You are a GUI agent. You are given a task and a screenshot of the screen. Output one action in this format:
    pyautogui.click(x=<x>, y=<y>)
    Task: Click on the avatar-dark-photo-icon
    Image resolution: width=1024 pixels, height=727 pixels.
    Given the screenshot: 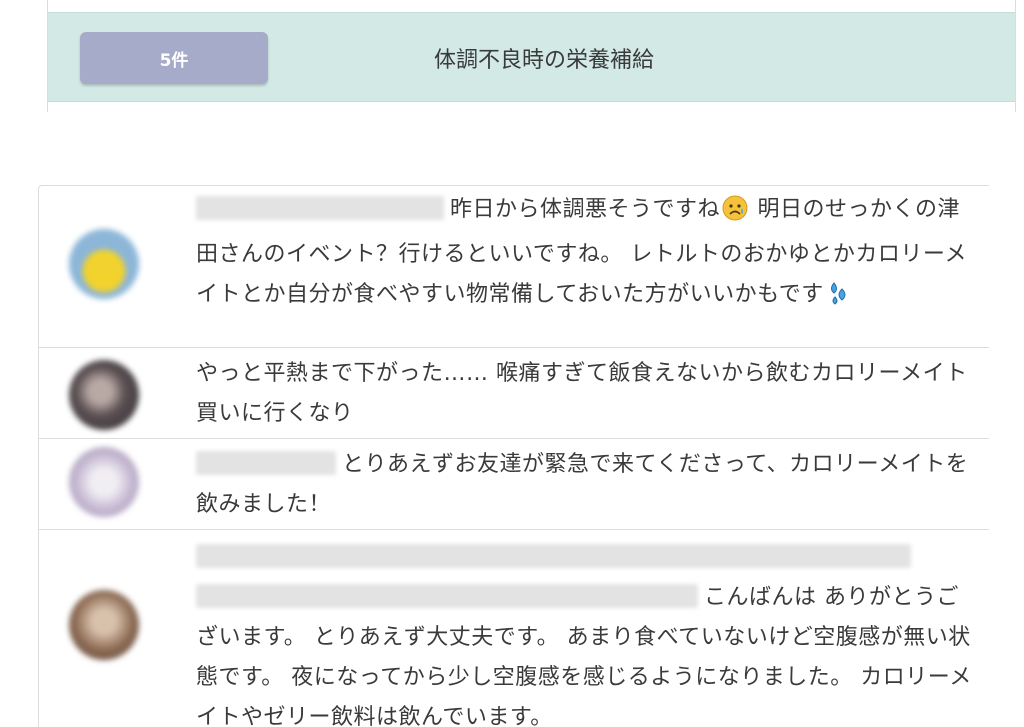 What is the action you would take?
    pyautogui.click(x=104, y=395)
    